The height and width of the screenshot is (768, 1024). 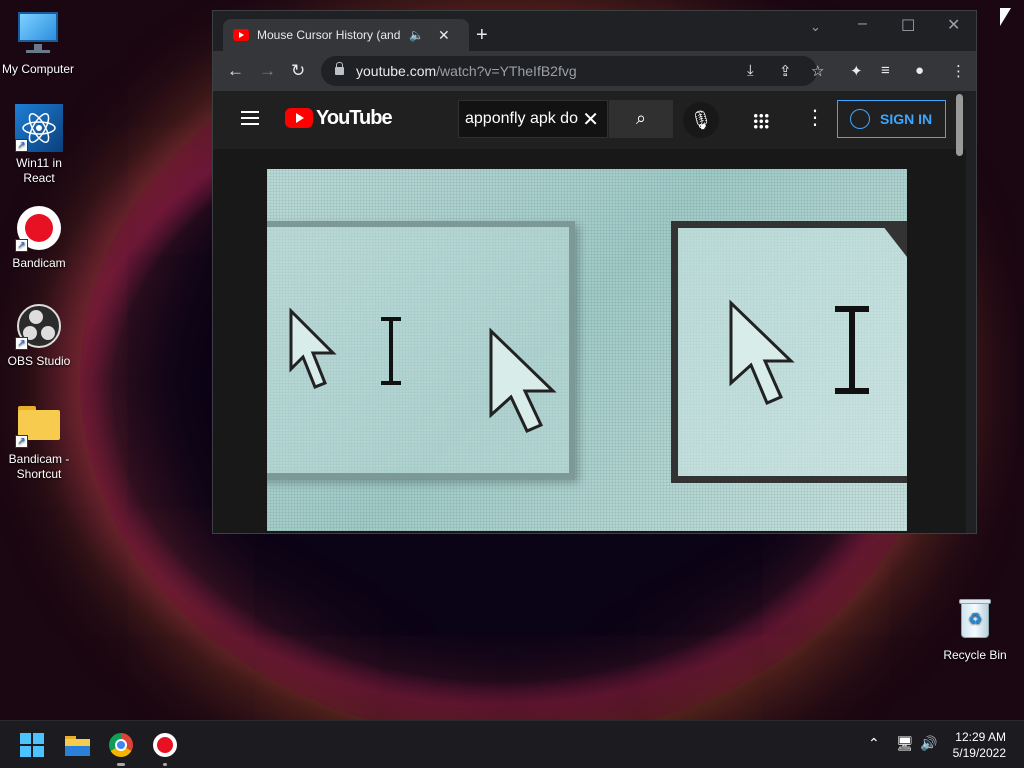 I want to click on desktop-icon-recycle-bin: ♻ Recycle Bin, so click(x=975, y=629).